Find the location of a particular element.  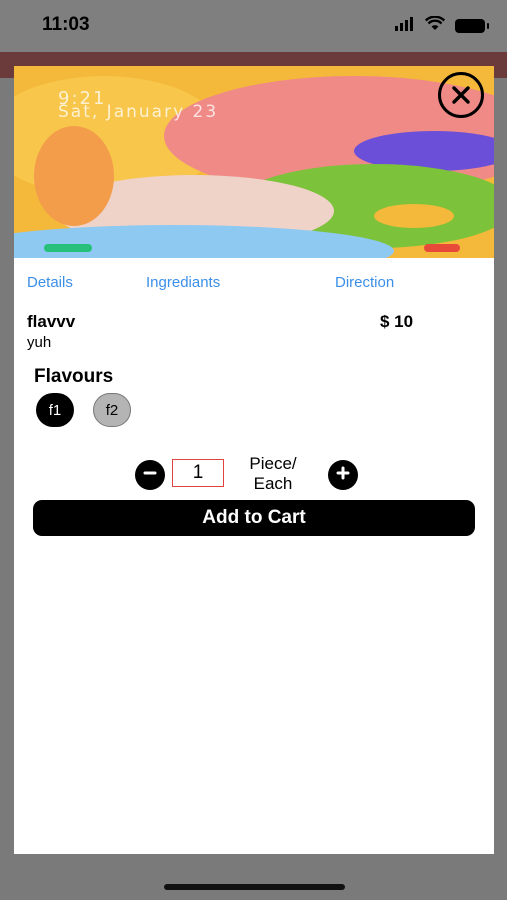

unit-label-line2: Each is located at coordinates (273, 483).